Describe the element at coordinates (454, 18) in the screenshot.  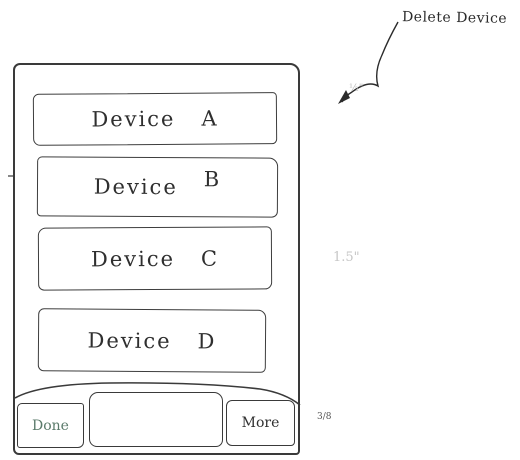
I see `delete-device-annotation: Delete Device` at that location.